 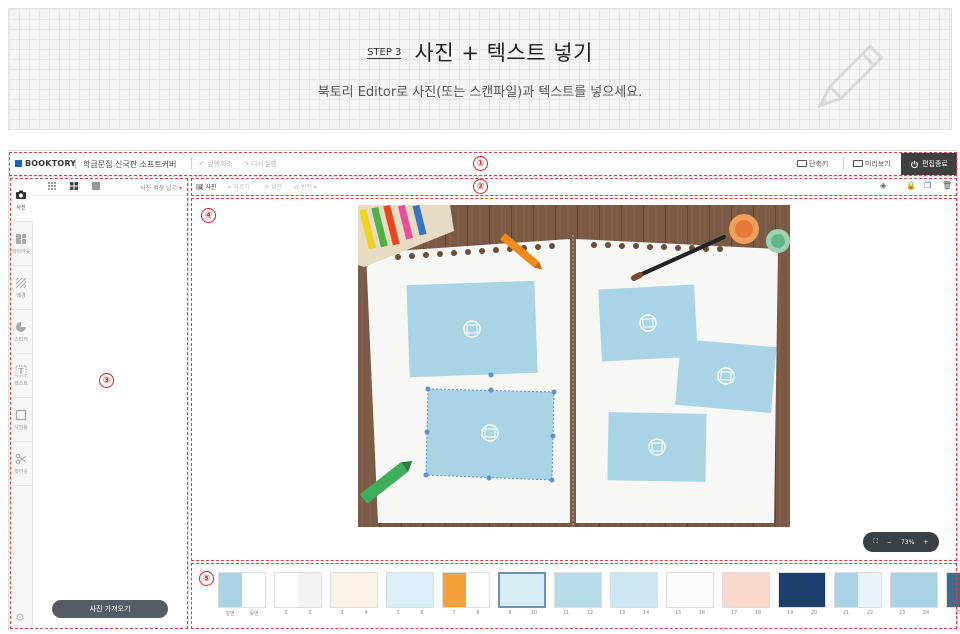 I want to click on tool-sticker-label: 스티커, so click(x=21, y=339).